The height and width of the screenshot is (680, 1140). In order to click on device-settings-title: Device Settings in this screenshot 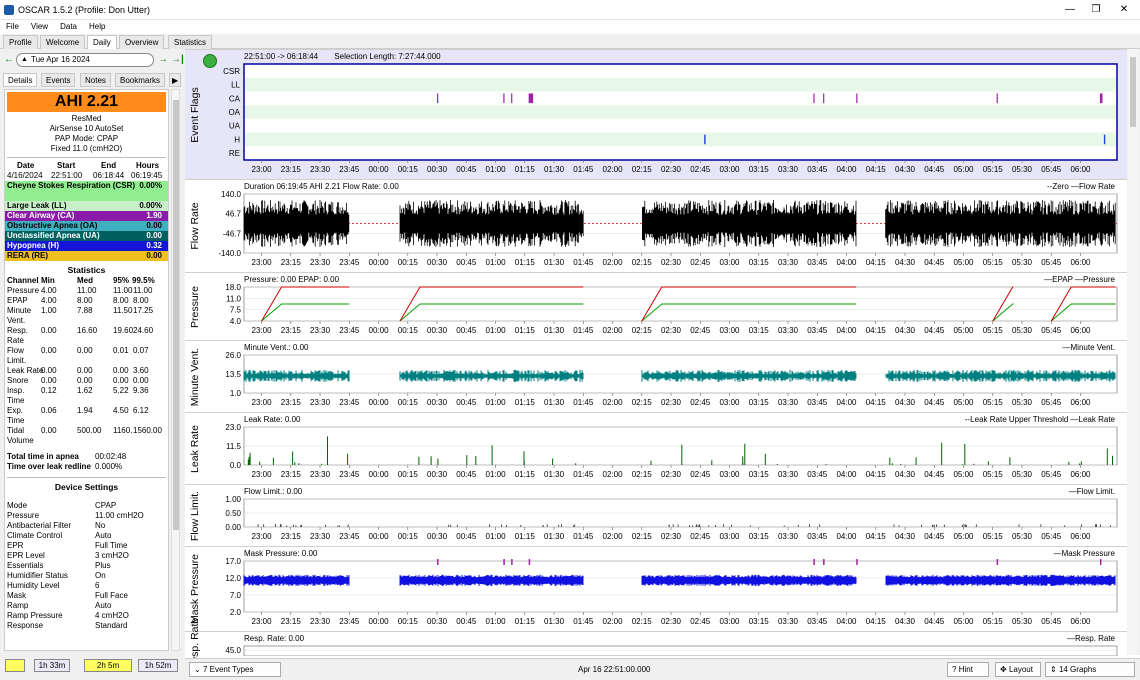, I will do `click(86, 487)`.